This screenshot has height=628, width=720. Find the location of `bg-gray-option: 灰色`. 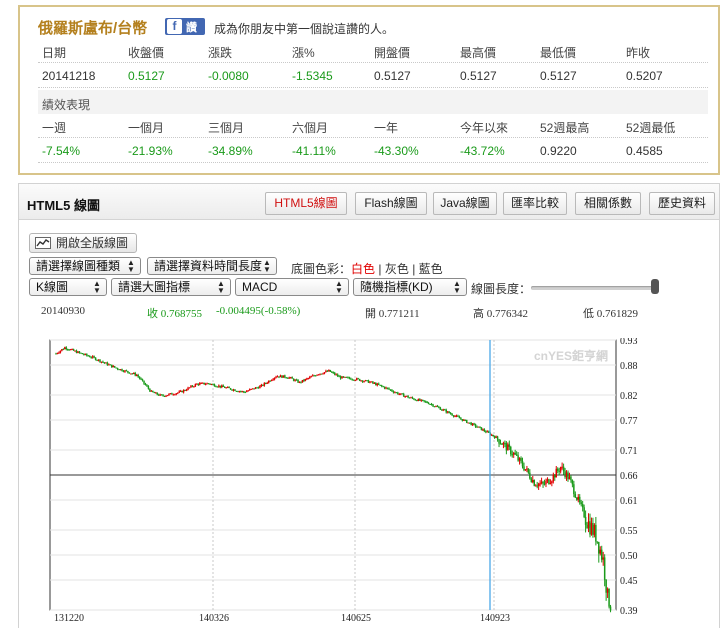

bg-gray-option: 灰色 is located at coordinates (397, 269).